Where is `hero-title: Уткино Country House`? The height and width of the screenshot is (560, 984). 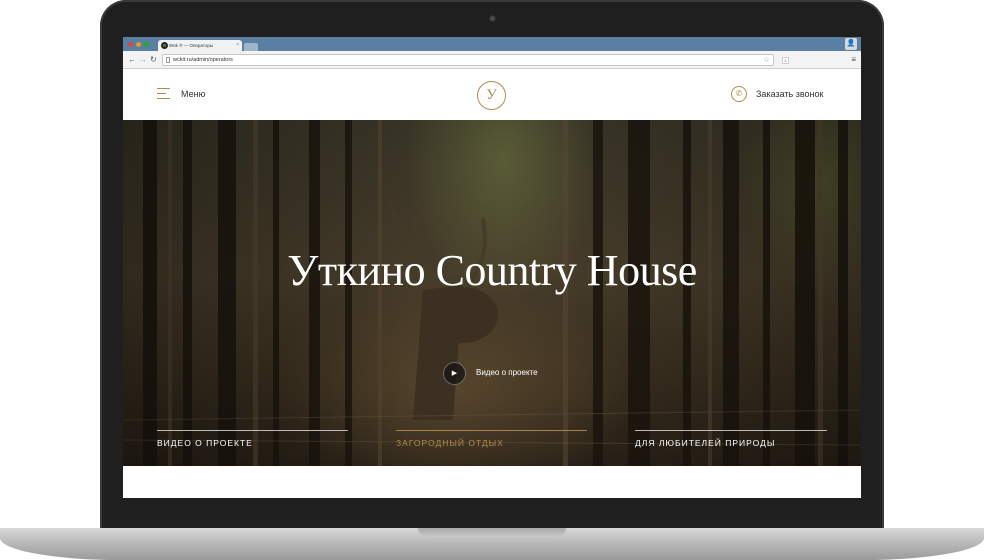 hero-title: Уткино Country House is located at coordinates (492, 270).